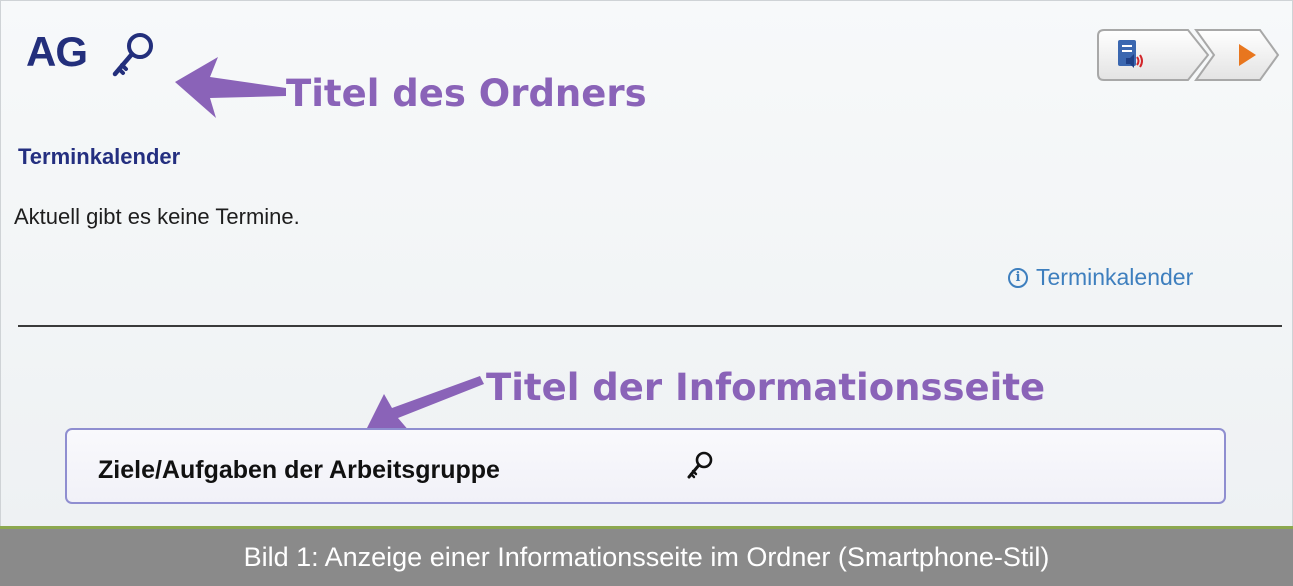 This screenshot has height=586, width=1293. I want to click on divider, so click(650, 326).